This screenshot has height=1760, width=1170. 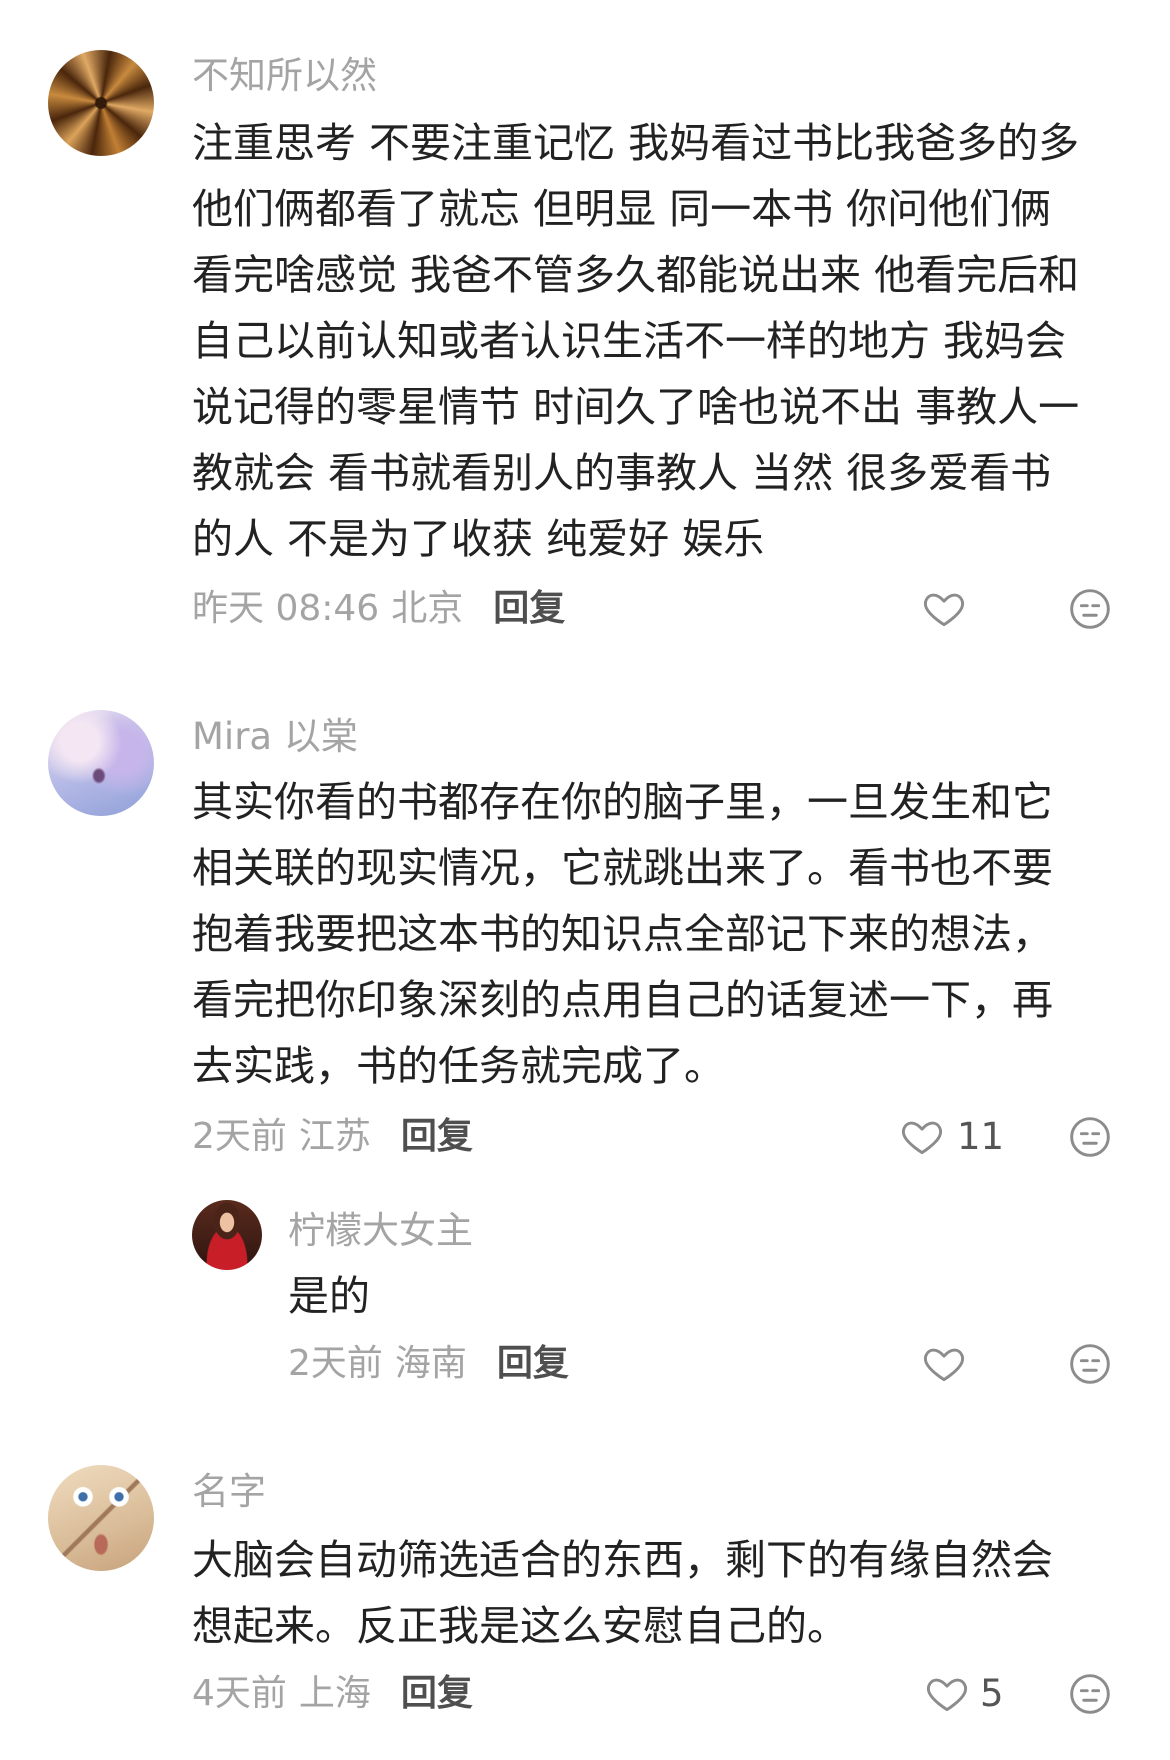 I want to click on reply-location: 海南, so click(x=430, y=1363).